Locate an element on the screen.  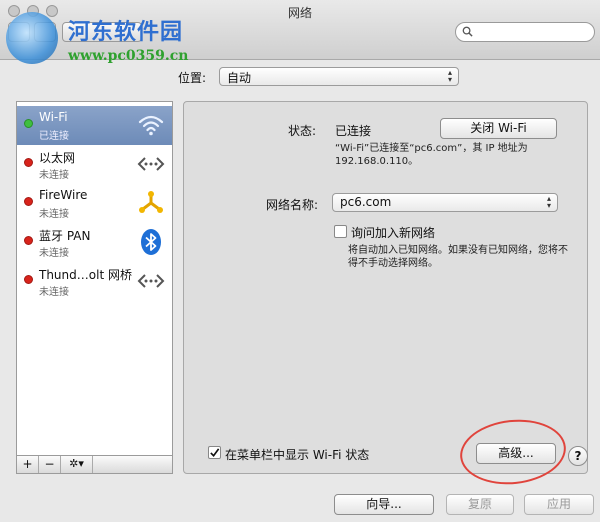
service-status: 已连接 is located at coordinates (54, 136).